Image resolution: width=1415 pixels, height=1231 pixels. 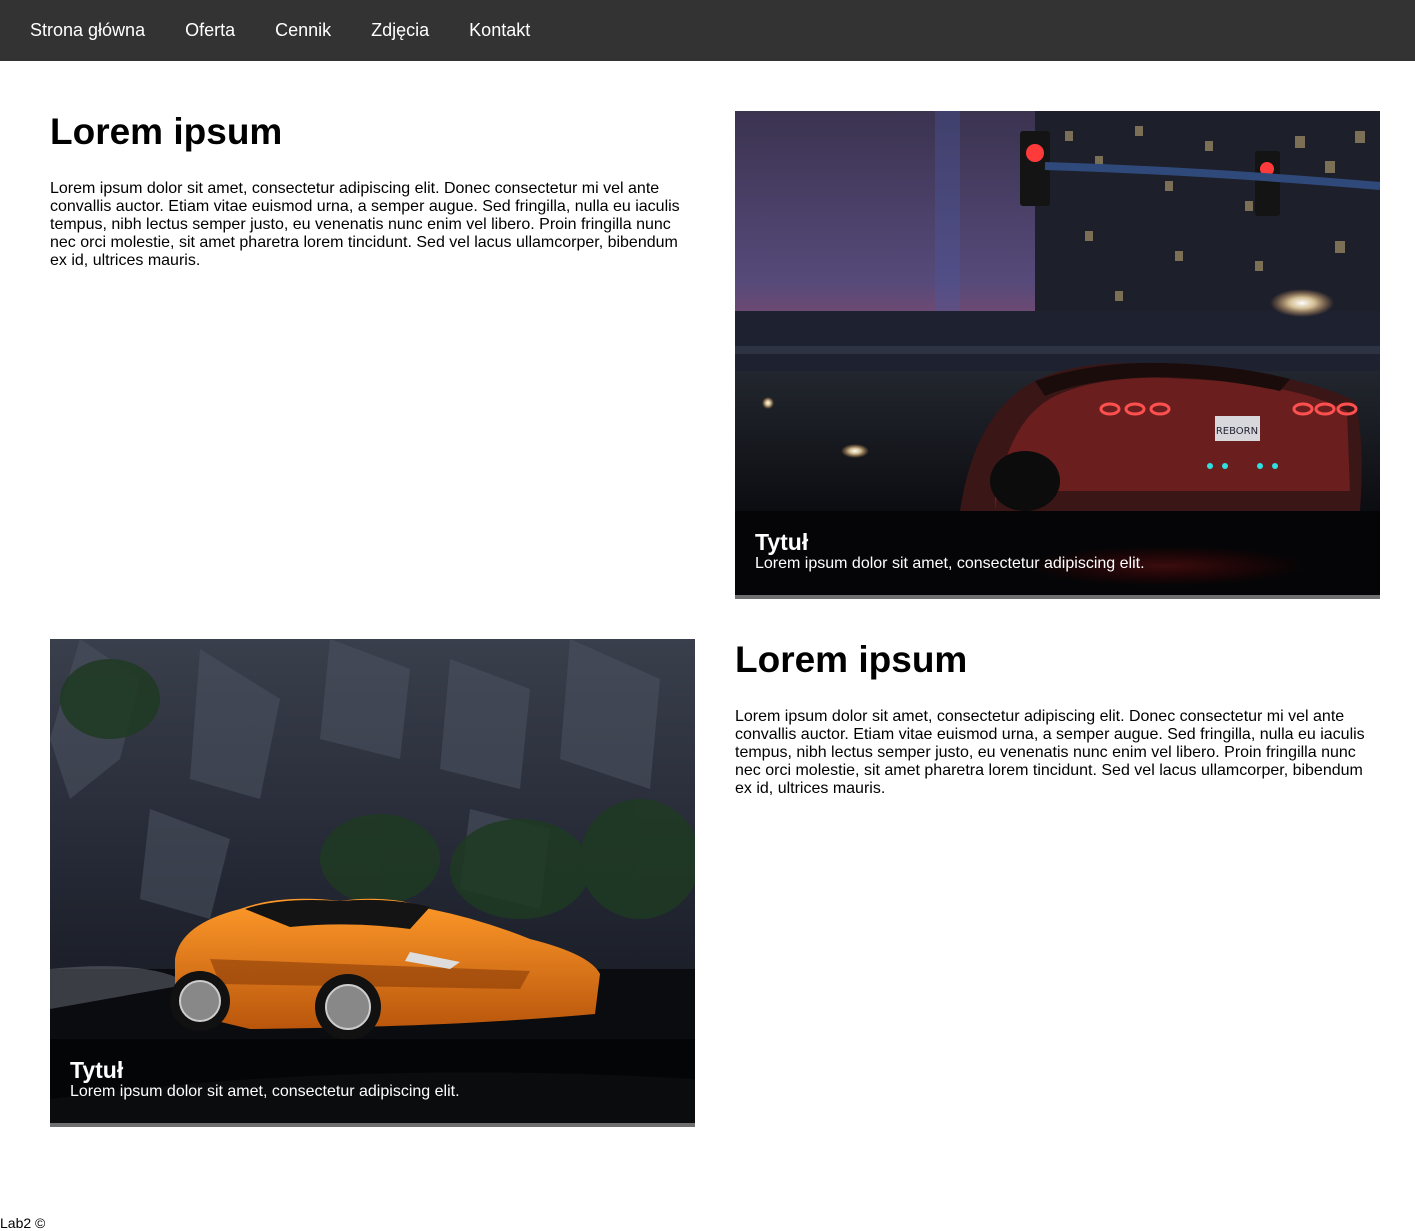 I want to click on footer-text: Lab2 ©, so click(x=23, y=1223).